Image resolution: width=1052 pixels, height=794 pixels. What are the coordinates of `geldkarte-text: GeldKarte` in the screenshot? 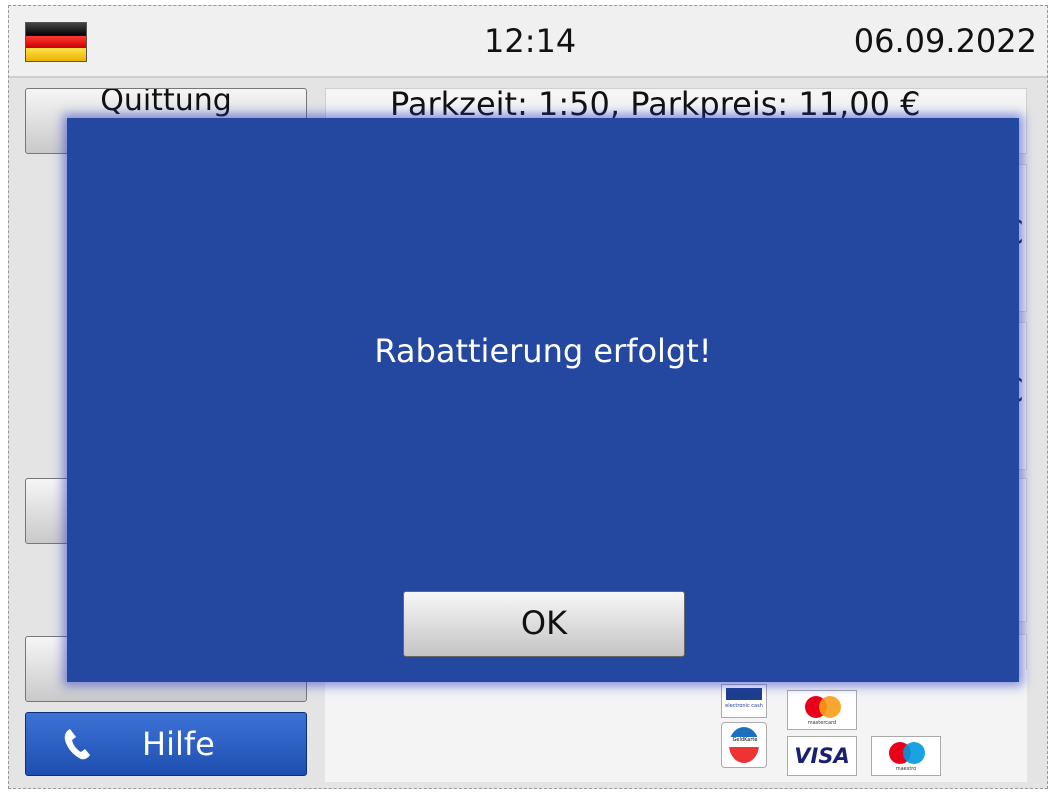 It's located at (745, 740).